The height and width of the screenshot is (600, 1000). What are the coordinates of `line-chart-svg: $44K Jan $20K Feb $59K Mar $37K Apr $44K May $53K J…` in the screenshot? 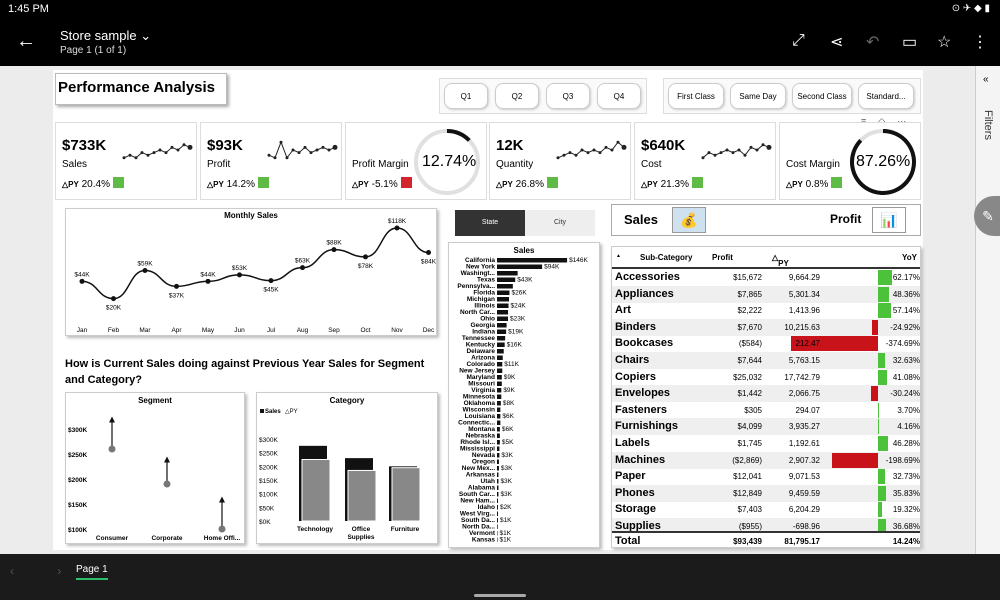 It's located at (255, 276).